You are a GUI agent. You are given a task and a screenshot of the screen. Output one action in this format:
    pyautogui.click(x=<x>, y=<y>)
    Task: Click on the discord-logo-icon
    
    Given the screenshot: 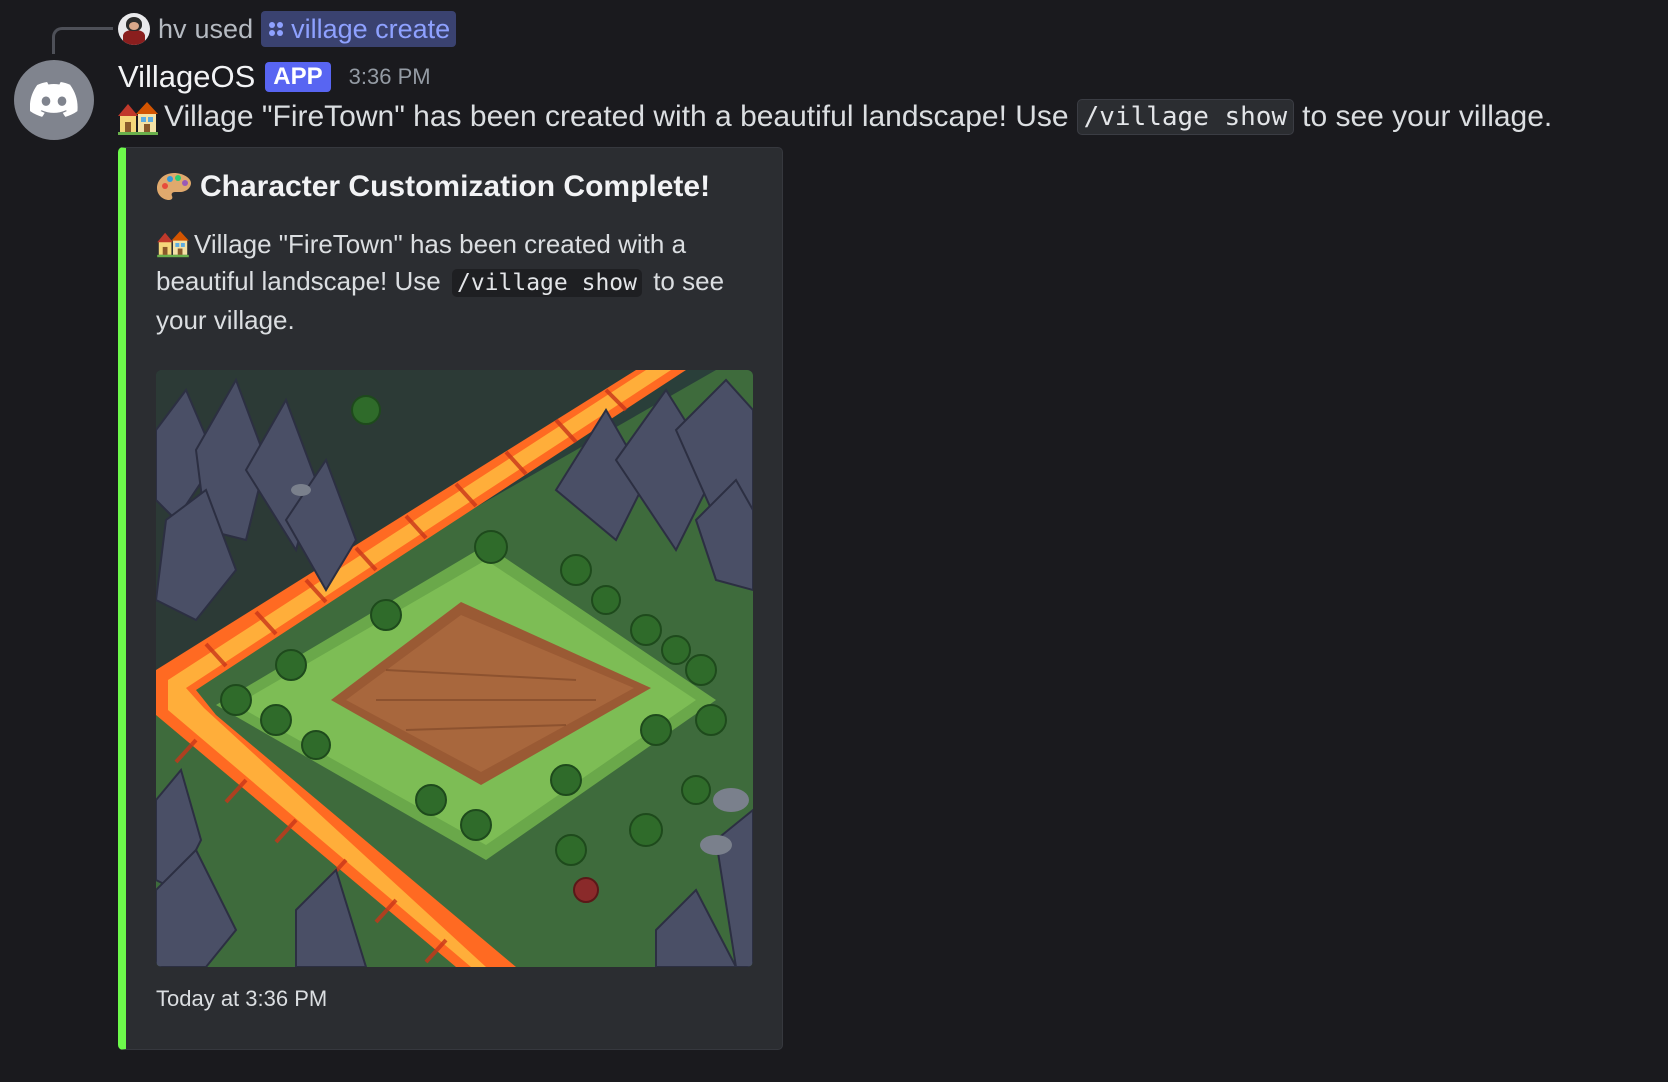 What is the action you would take?
    pyautogui.click(x=54, y=99)
    